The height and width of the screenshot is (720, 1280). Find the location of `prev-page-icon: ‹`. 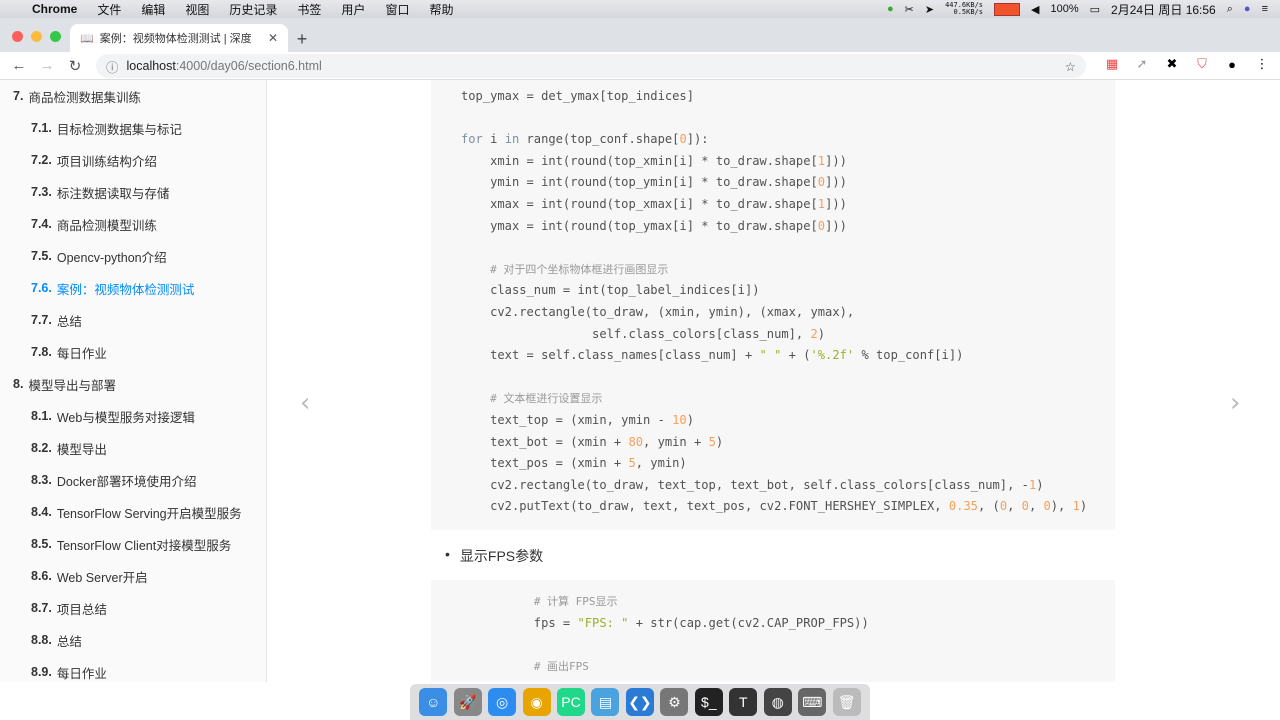

prev-page-icon: ‹ is located at coordinates (305, 403).